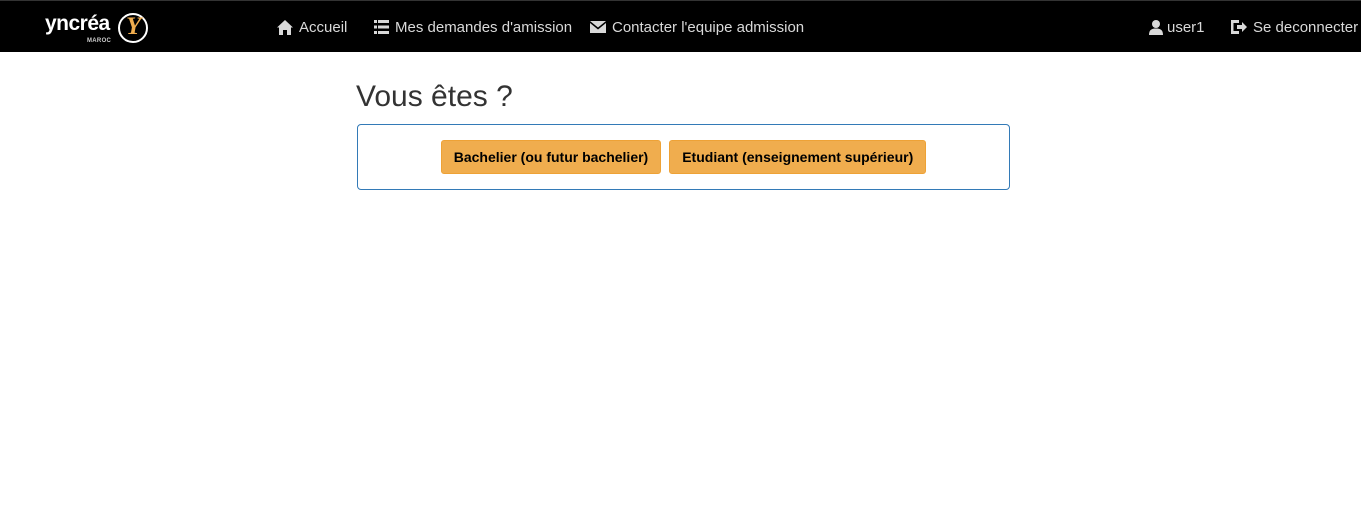 The height and width of the screenshot is (512, 1361). I want to click on nav-logout-link: Se deconnecter, so click(1294, 27).